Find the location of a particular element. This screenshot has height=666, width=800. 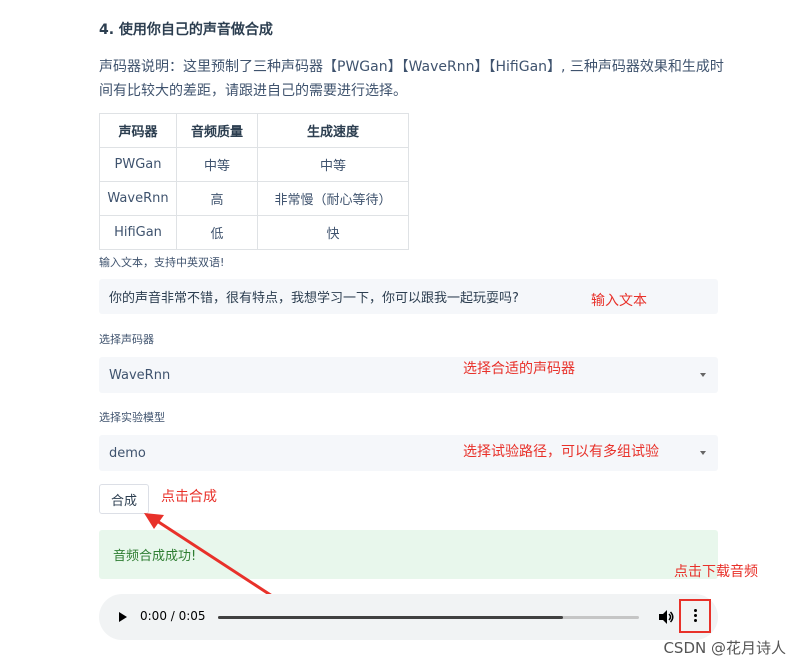

text-input-annotation: 输入文本 is located at coordinates (619, 301).